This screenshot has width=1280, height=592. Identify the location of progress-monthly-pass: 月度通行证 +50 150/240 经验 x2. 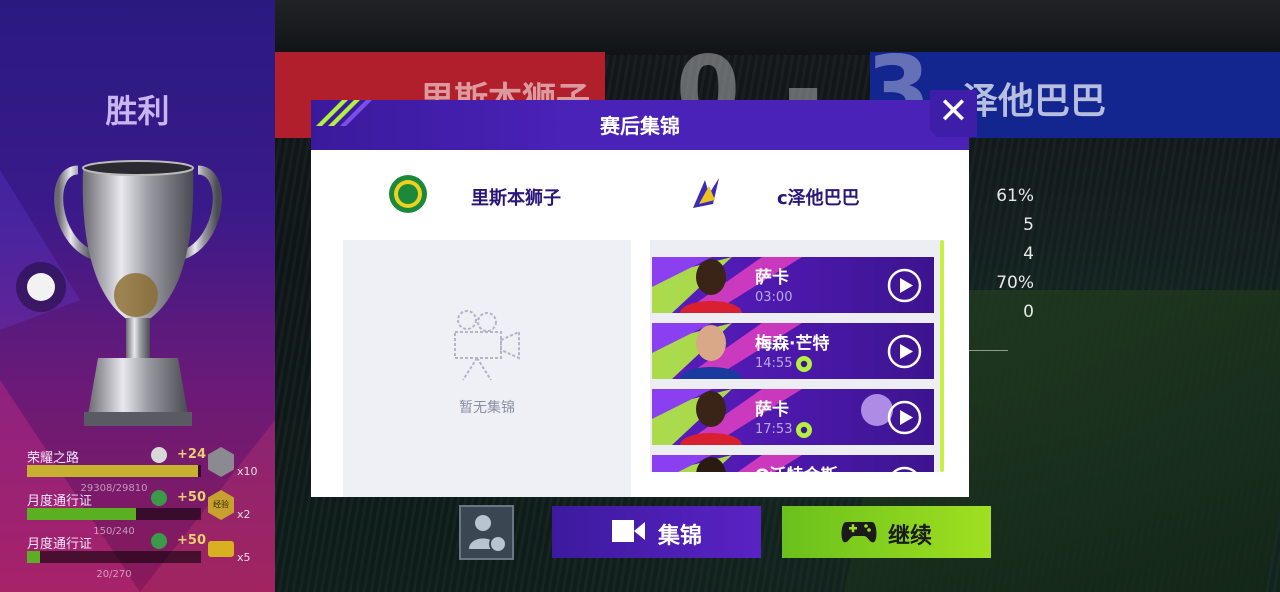
(147, 513).